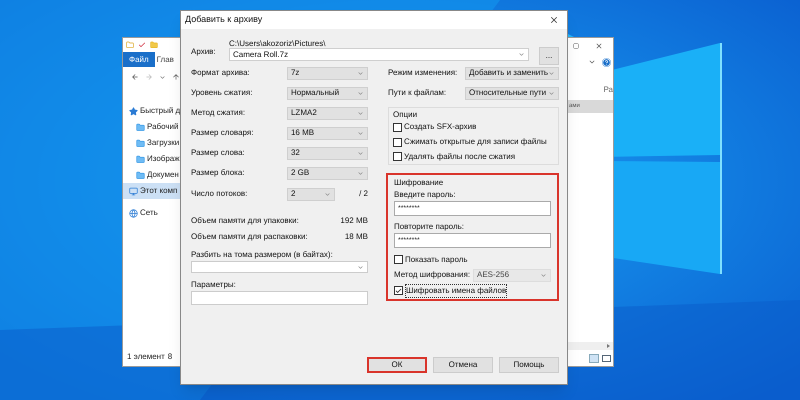 This screenshot has width=800, height=400. I want to click on sidebar-item: Рабочий, so click(152, 127).